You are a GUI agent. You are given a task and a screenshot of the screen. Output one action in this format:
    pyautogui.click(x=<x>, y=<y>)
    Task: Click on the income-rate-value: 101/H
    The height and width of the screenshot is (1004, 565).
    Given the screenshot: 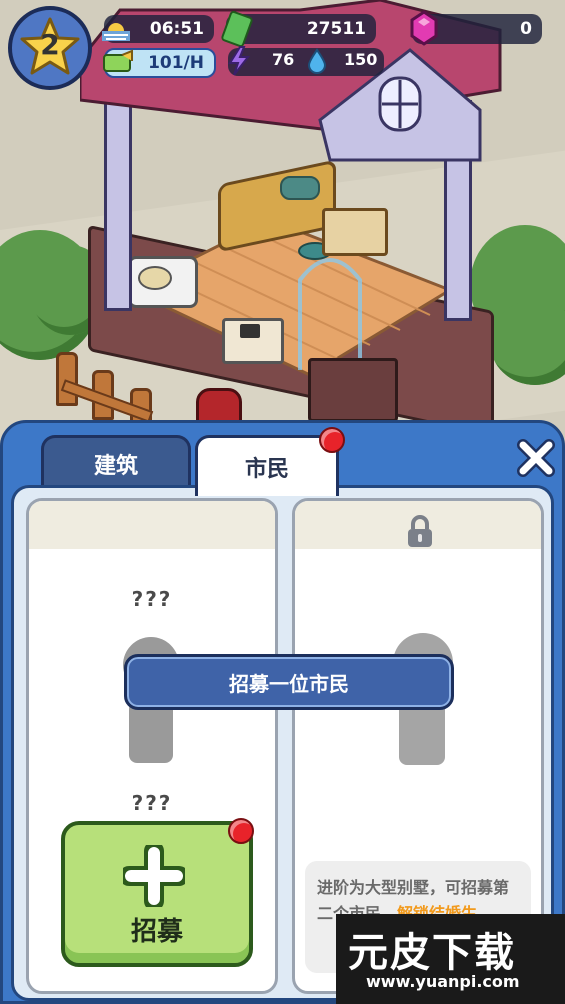 What is the action you would take?
    pyautogui.click(x=176, y=63)
    